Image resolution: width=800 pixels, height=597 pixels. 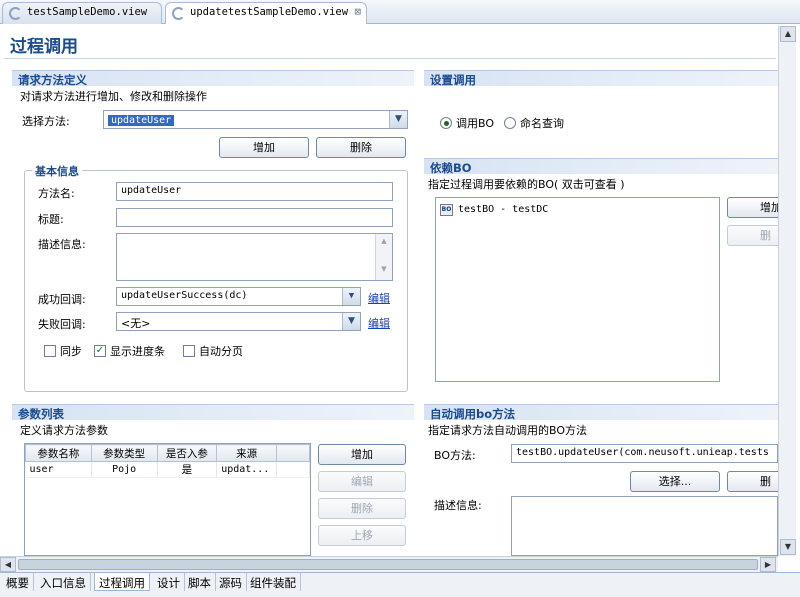 I want to click on dependent-bo-description: 指定过程调用要依赖的BO( 双击可查看 ), so click(x=526, y=184).